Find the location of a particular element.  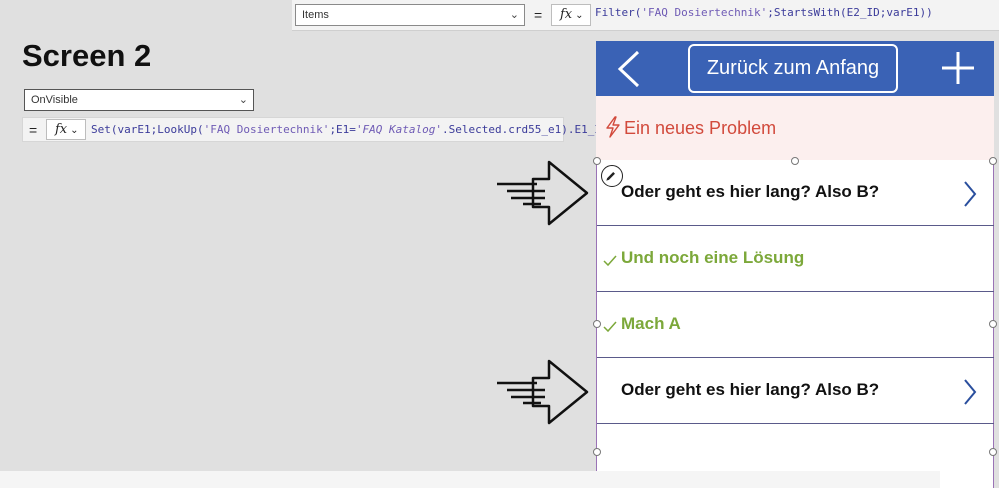

back-arrow-icon is located at coordinates (629, 69).